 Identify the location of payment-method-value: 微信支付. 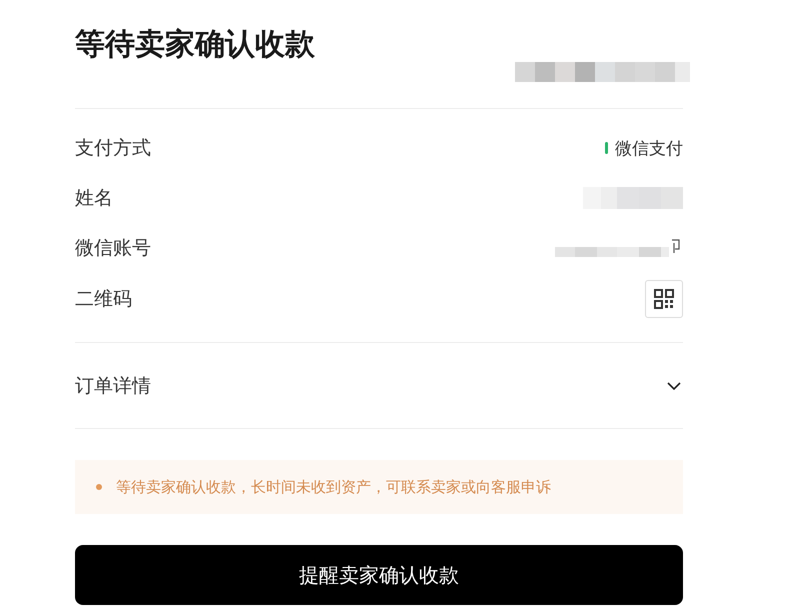
(649, 149).